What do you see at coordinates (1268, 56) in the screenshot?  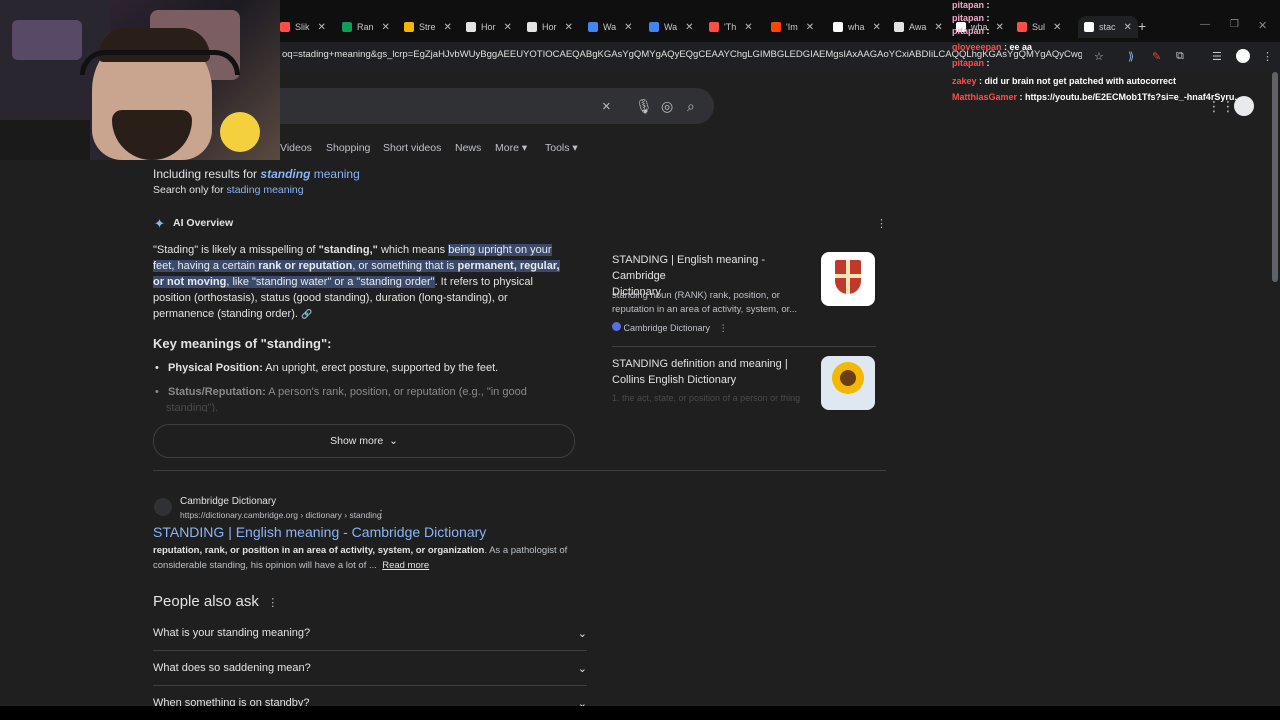 I see `menu-icon: ⋮` at bounding box center [1268, 56].